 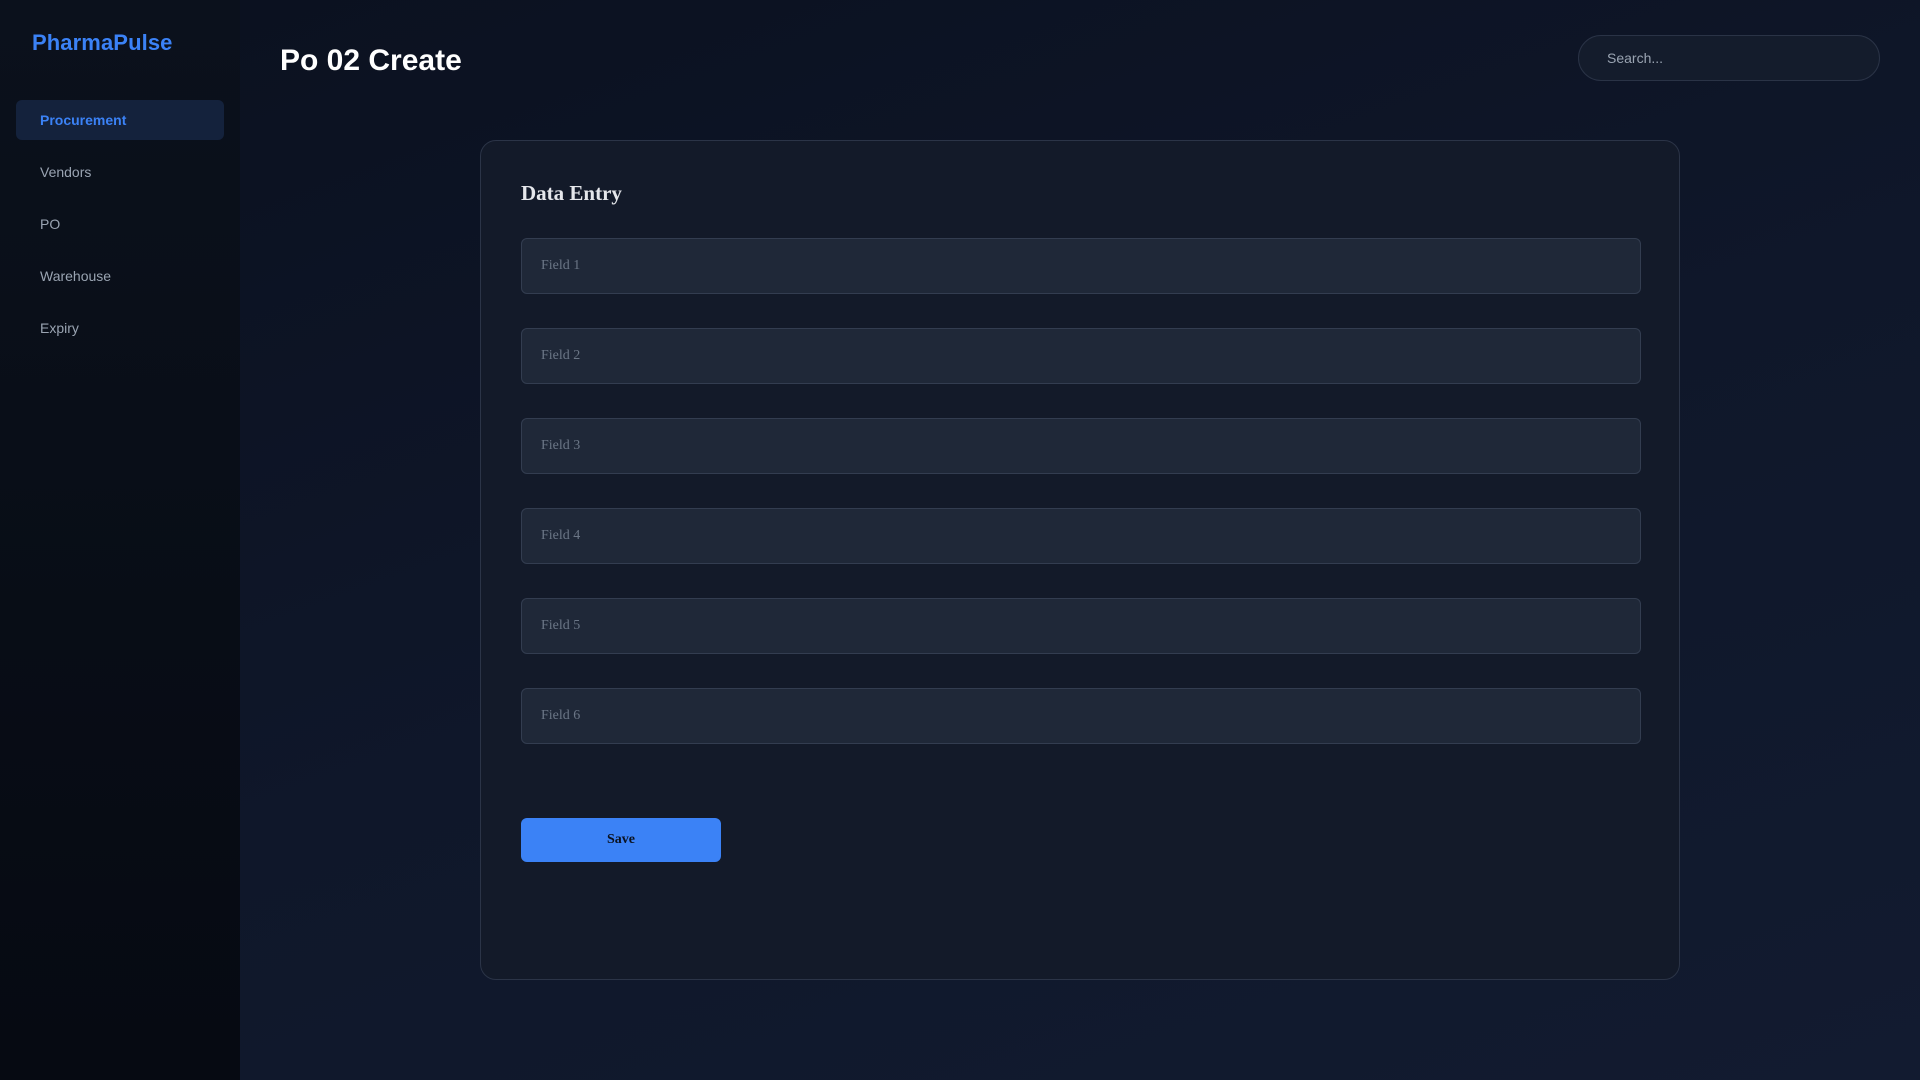 I want to click on search-input, so click(x=1729, y=58).